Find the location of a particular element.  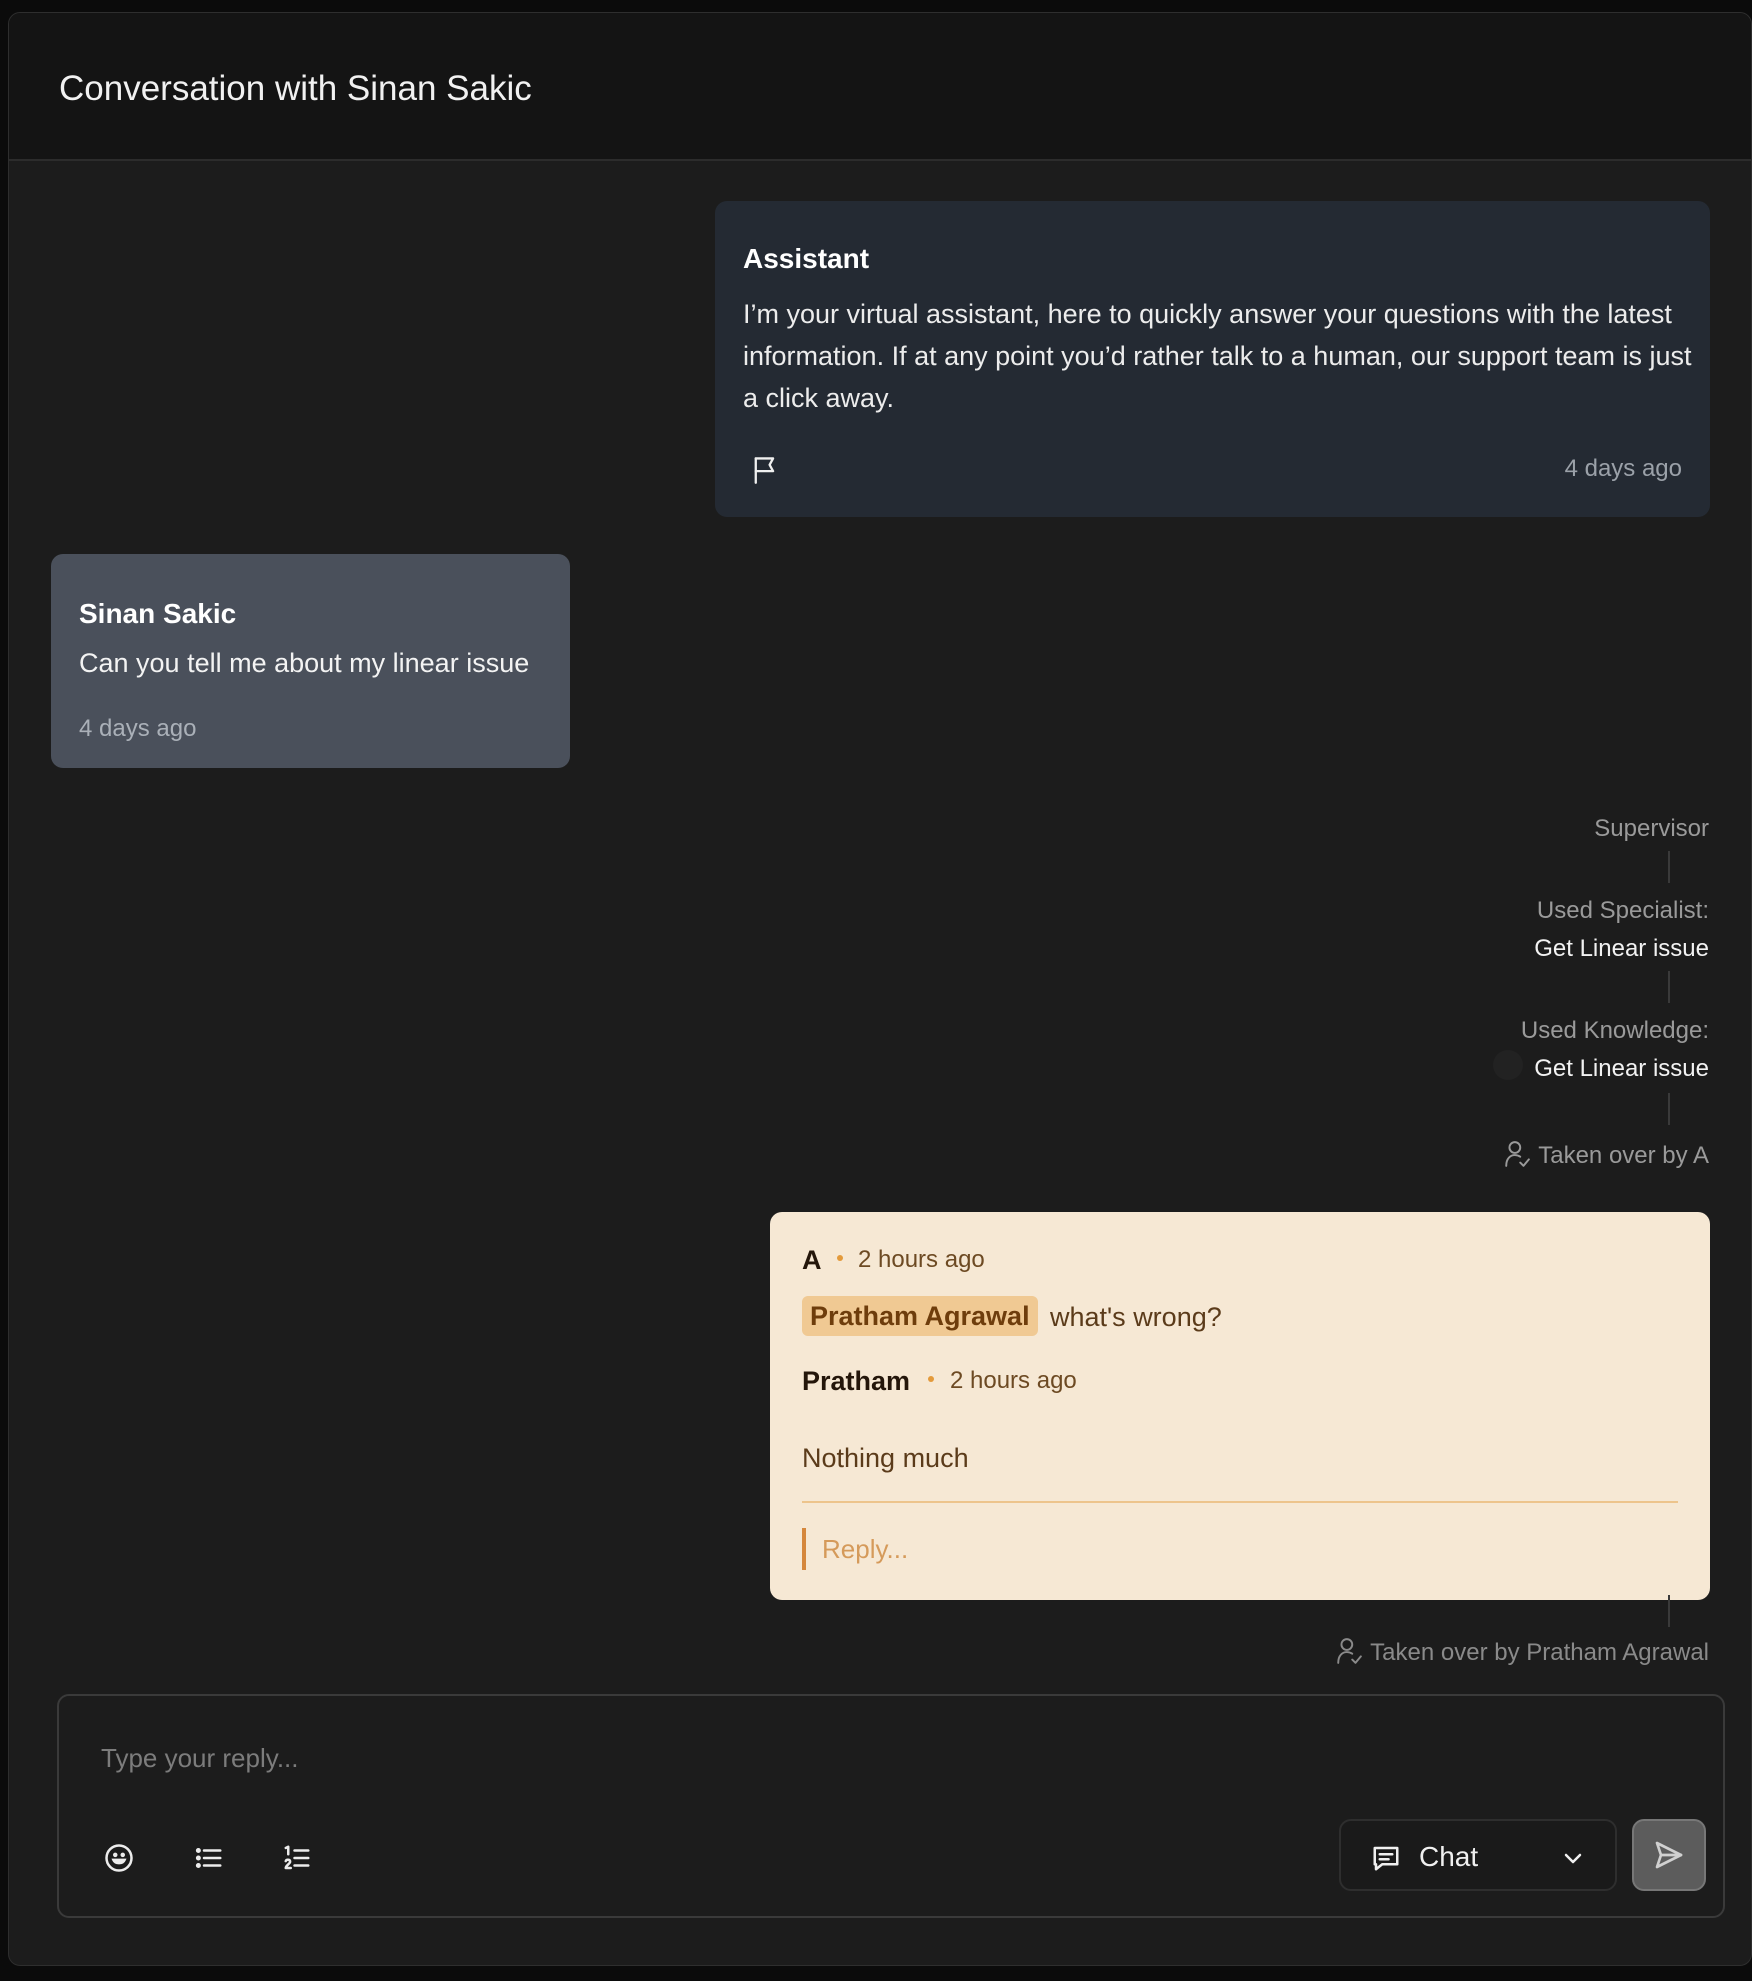

reply-composer: Chat is located at coordinates (891, 1806).